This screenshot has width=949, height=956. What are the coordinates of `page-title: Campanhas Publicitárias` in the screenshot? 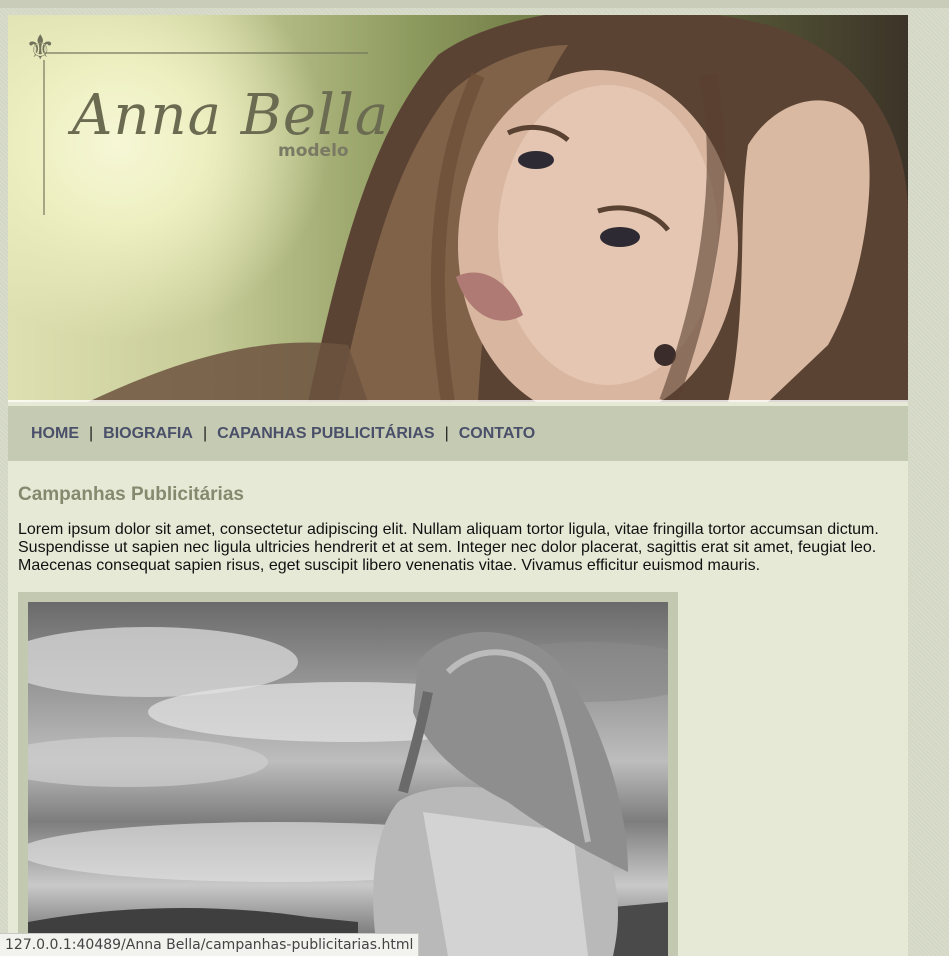 It's located at (131, 494).